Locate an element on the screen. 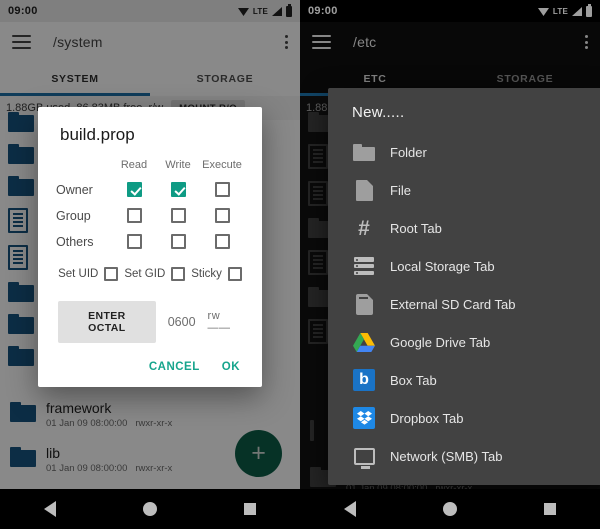 The height and width of the screenshot is (529, 600). ok-button: OK is located at coordinates (231, 367).